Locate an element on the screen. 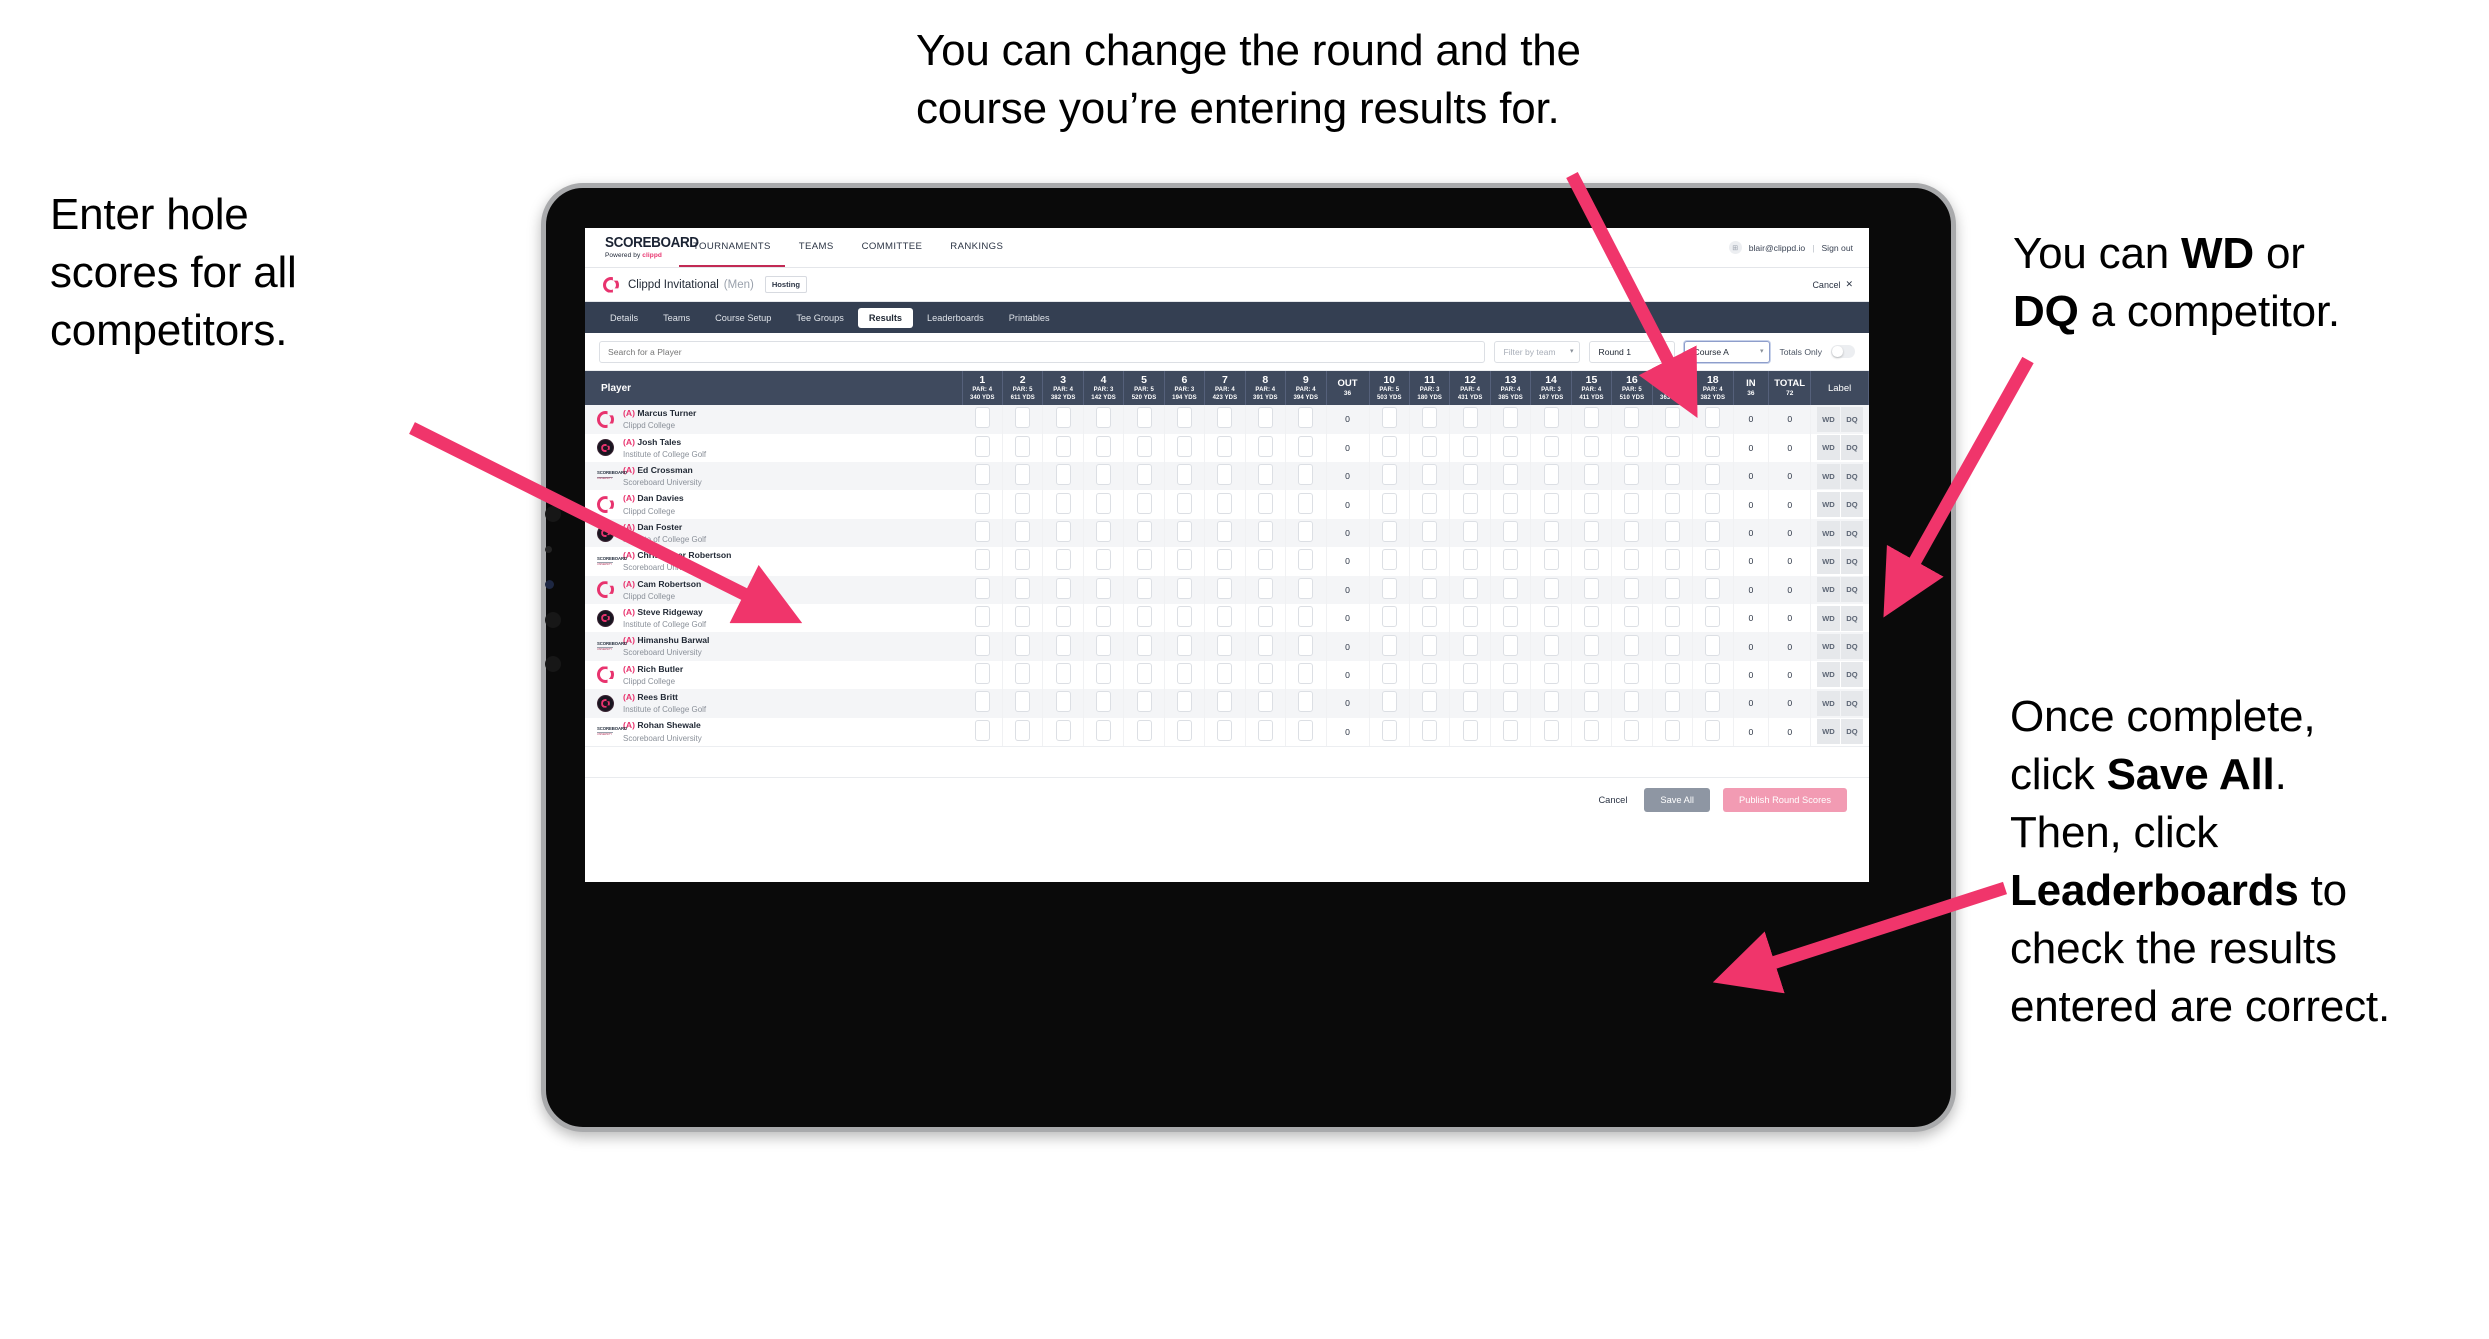 The image size is (2489, 1339). cancel-button: Cancel is located at coordinates (1612, 800).